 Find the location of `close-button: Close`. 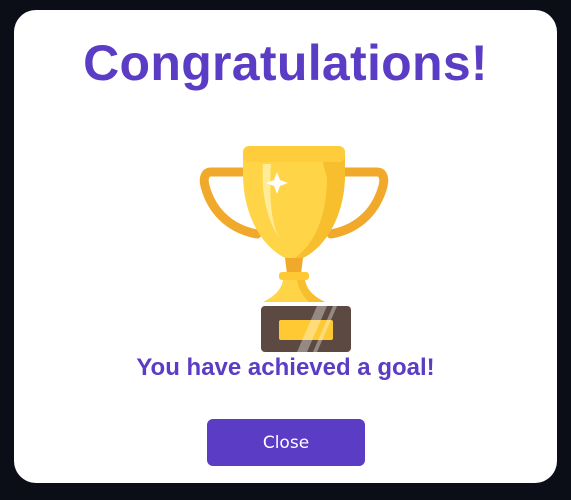

close-button: Close is located at coordinates (286, 442).